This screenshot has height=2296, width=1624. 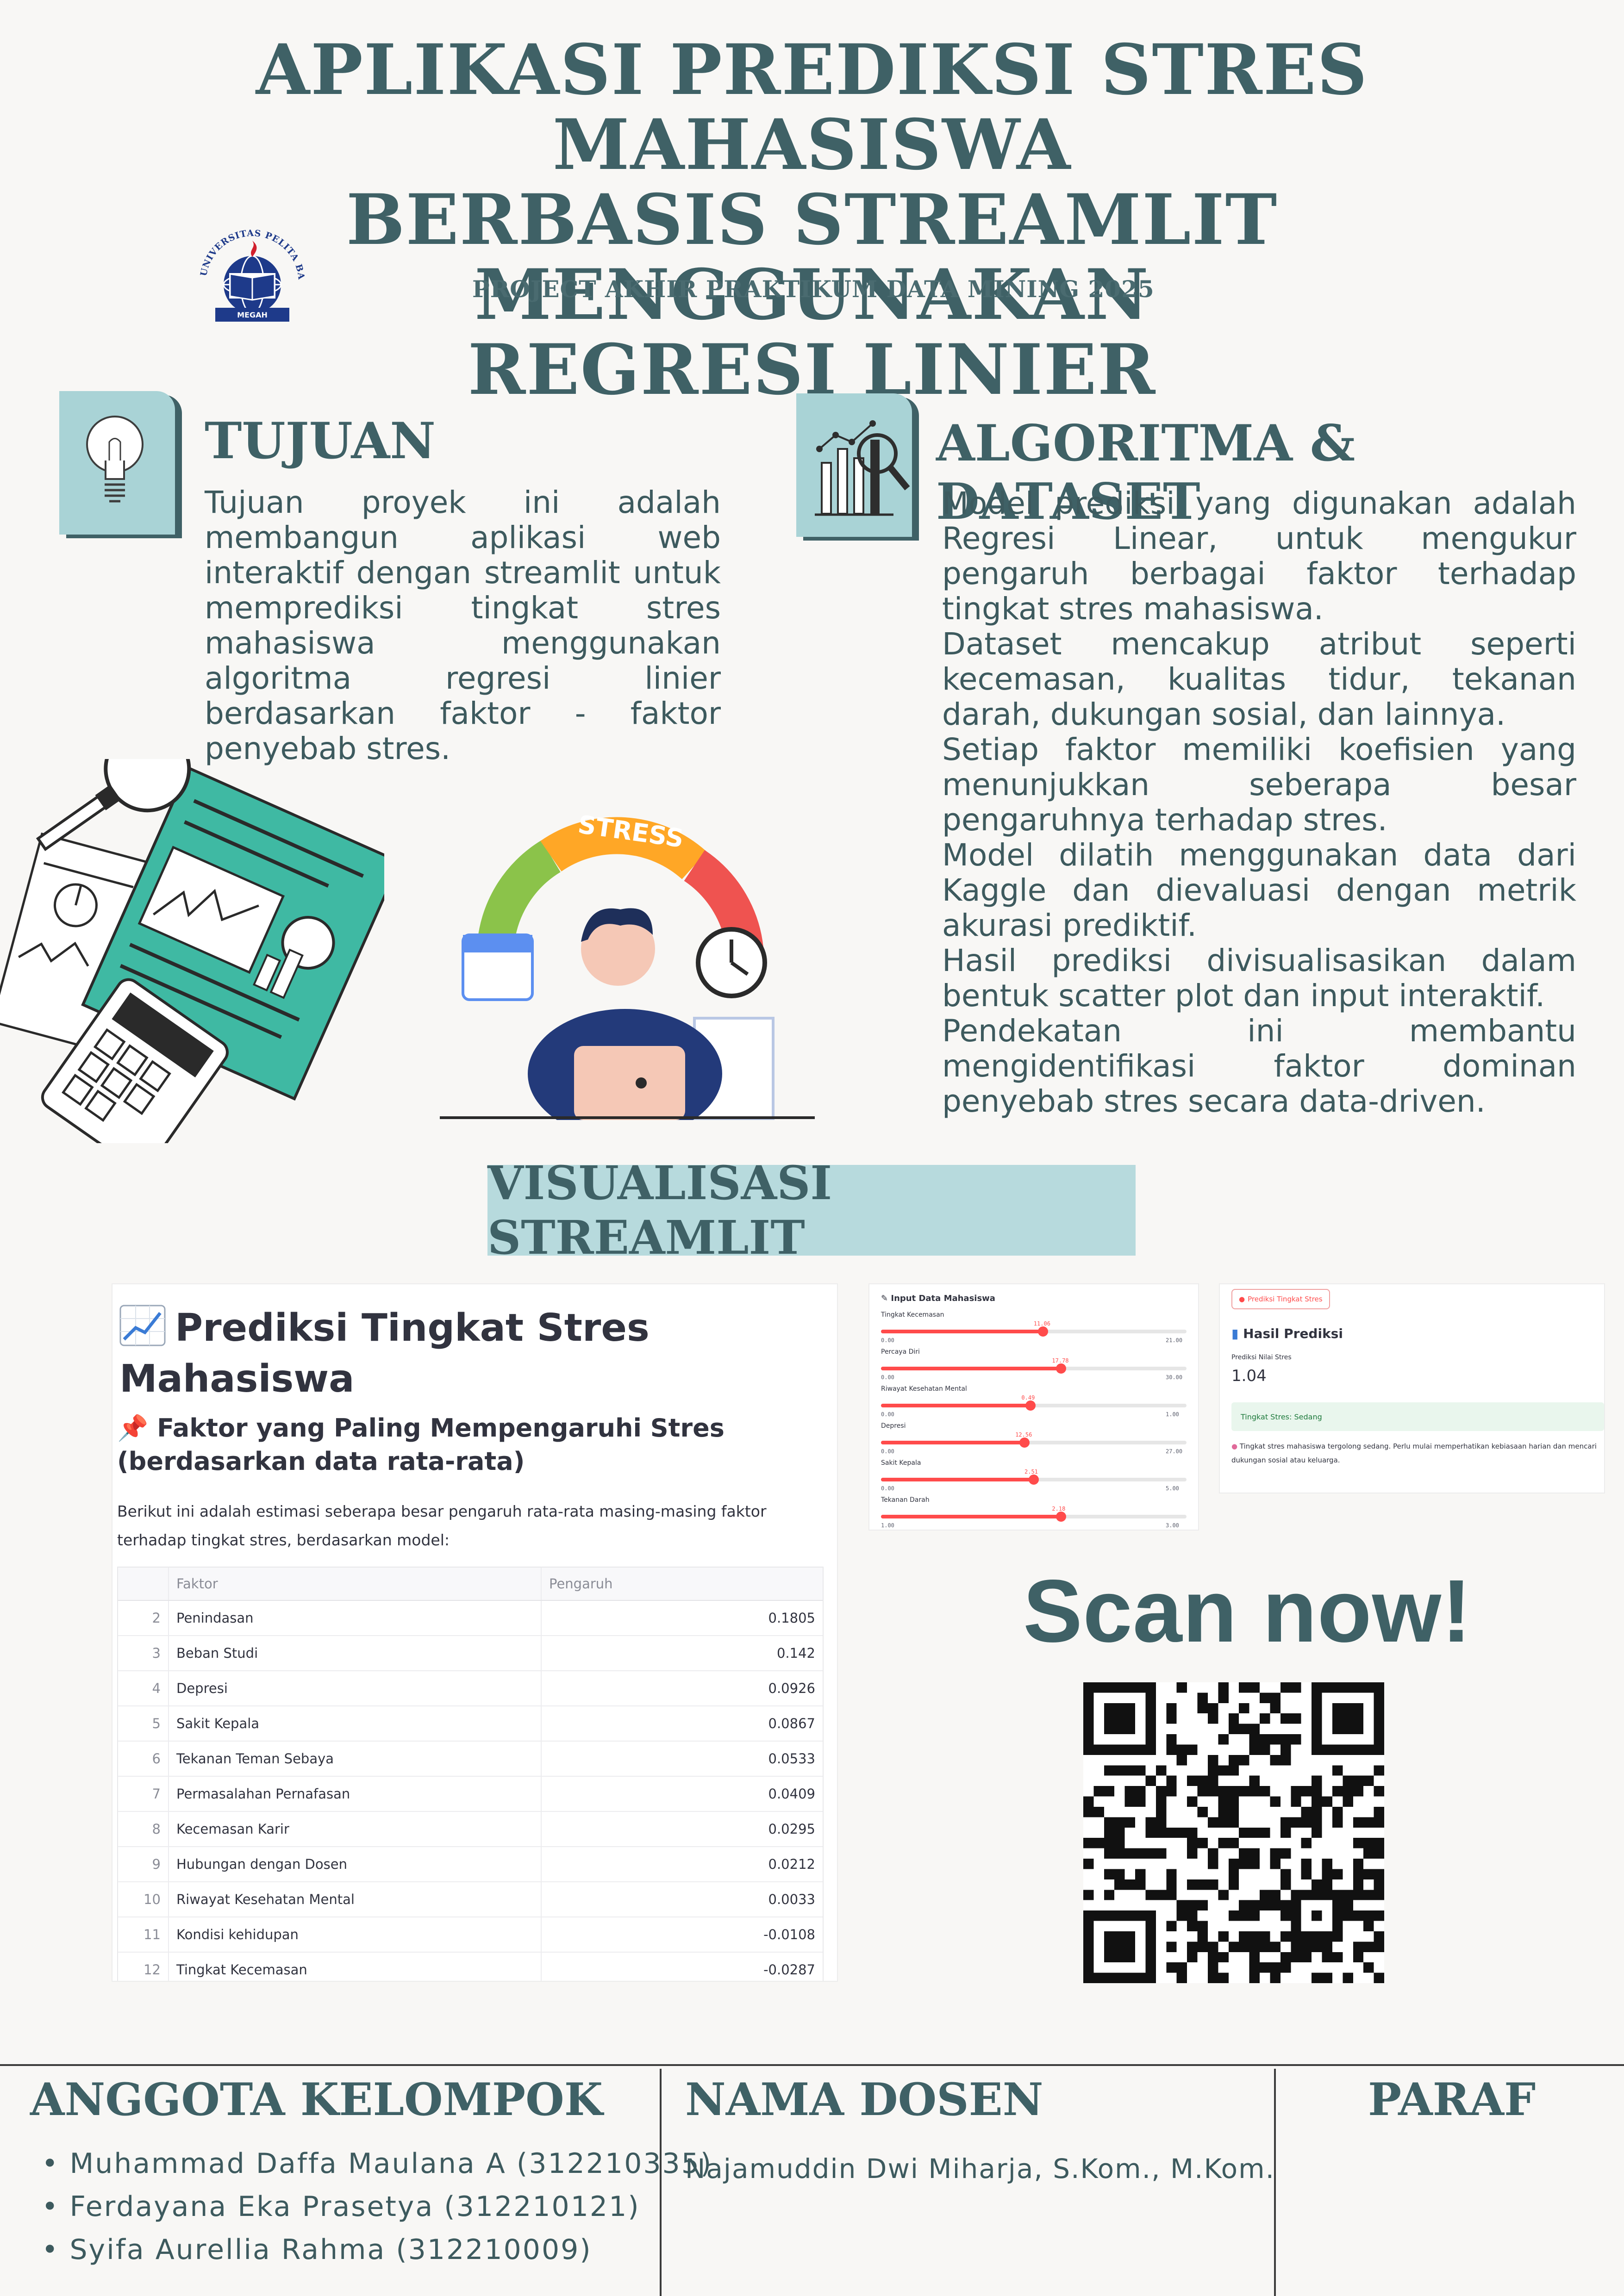 What do you see at coordinates (133, 1428) in the screenshot?
I see `pushpin-icon: 📌` at bounding box center [133, 1428].